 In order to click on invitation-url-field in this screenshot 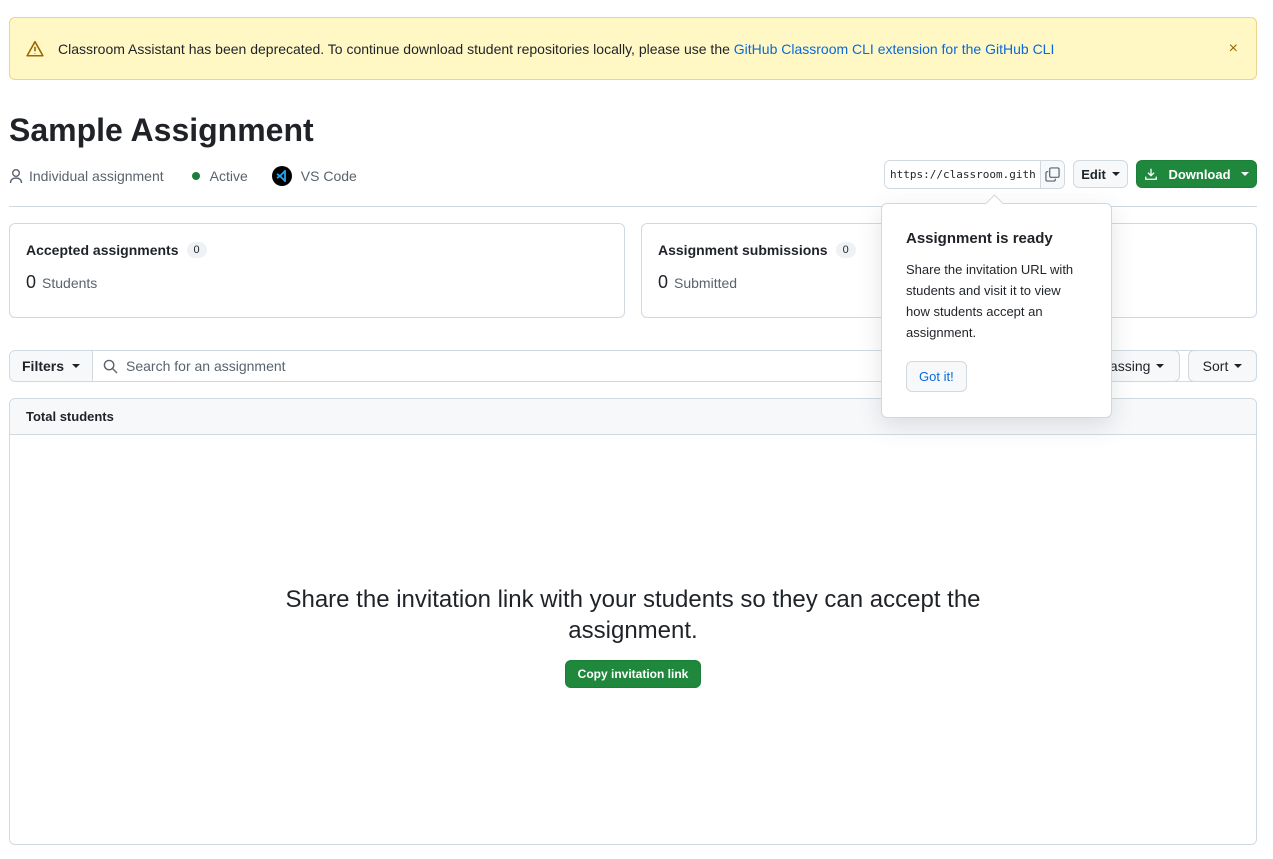, I will do `click(974, 174)`.